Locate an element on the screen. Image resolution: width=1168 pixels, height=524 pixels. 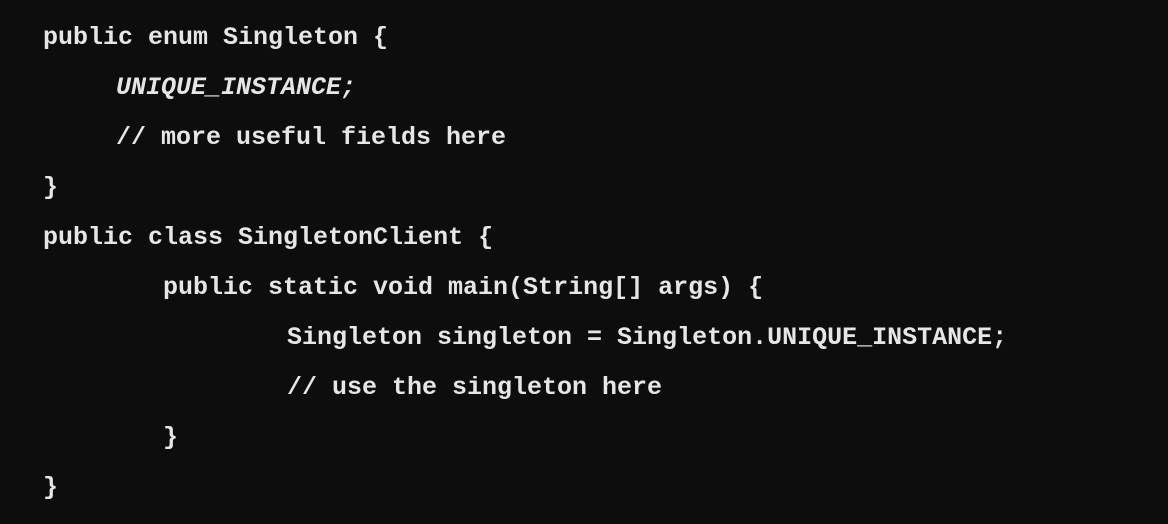
code-line-1: public enum Singleton { is located at coordinates (584, 41).